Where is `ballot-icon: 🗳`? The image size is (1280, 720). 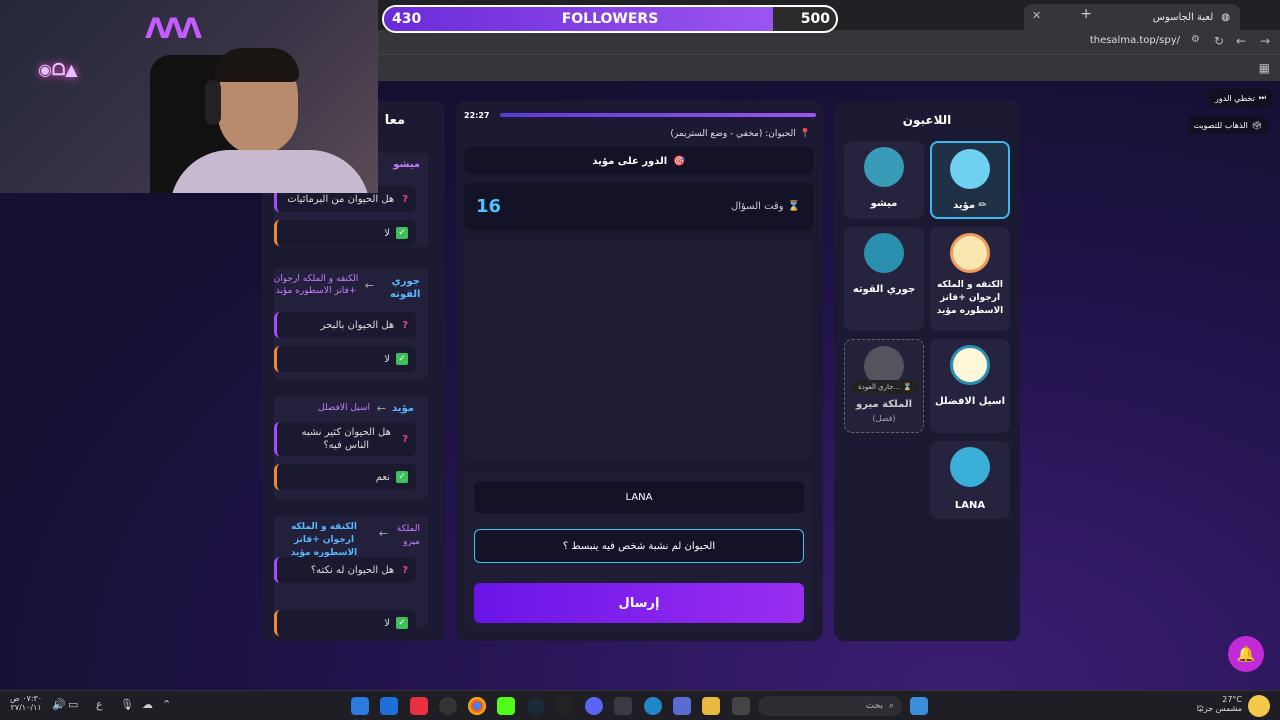 ballot-icon: 🗳 is located at coordinates (1256, 125).